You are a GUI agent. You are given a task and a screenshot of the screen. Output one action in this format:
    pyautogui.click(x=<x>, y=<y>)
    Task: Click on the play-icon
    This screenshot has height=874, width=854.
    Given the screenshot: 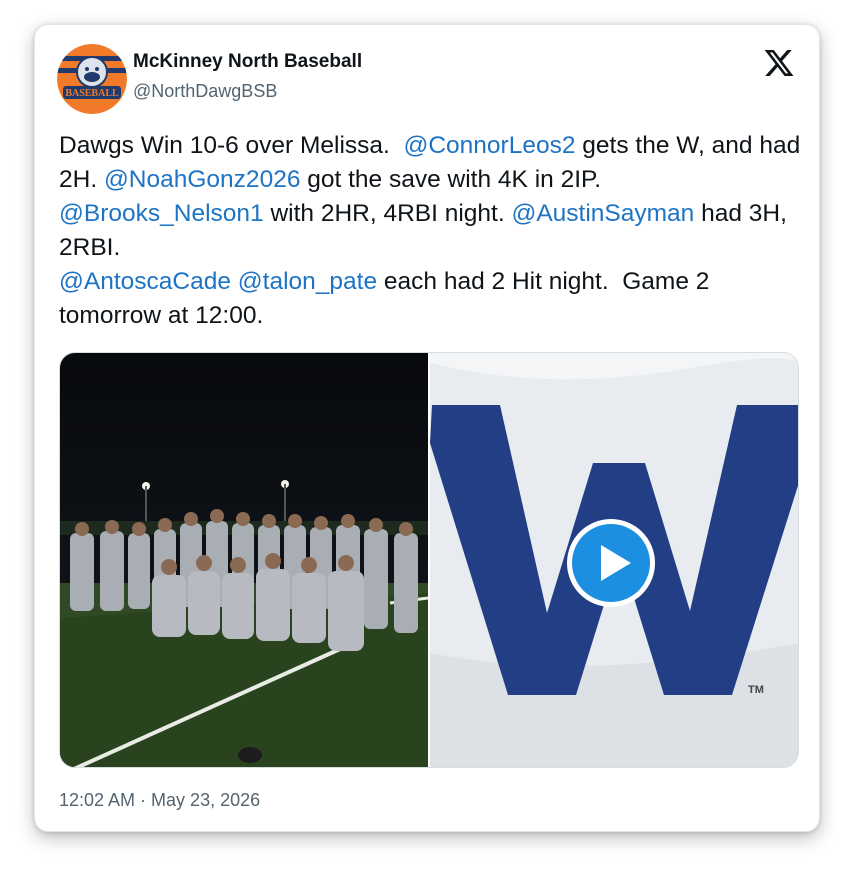 What is the action you would take?
    pyautogui.click(x=611, y=563)
    